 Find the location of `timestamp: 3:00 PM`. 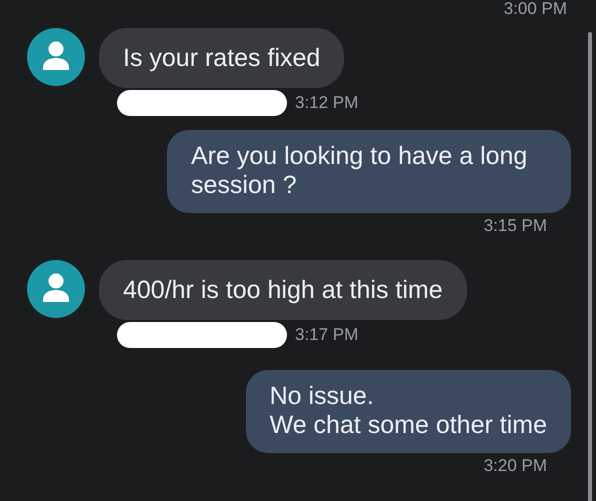

timestamp: 3:00 PM is located at coordinates (536, 9).